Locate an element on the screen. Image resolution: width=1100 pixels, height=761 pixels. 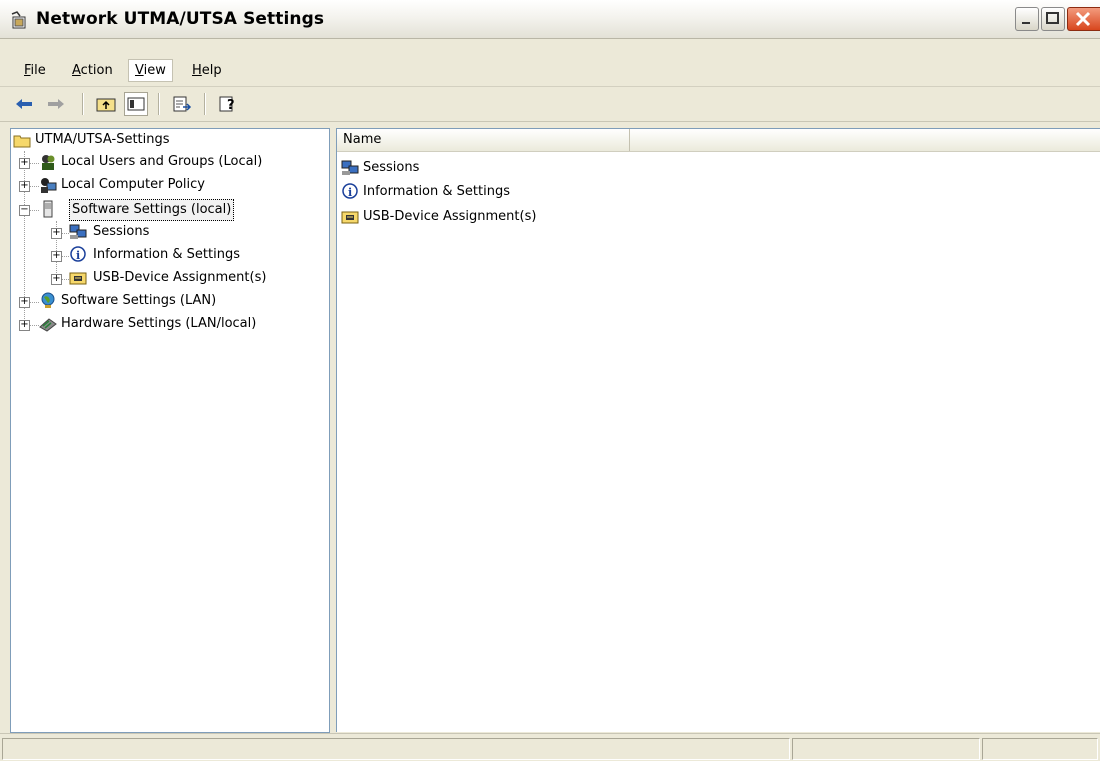
up-one-level-button is located at coordinates (106, 104).